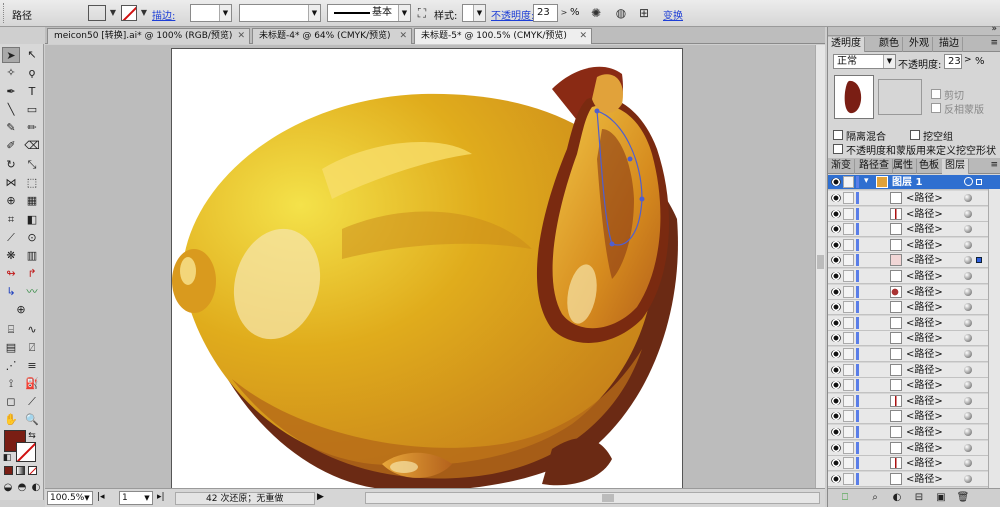  I want to click on perspective-grid-icon: ▦, so click(32, 201).